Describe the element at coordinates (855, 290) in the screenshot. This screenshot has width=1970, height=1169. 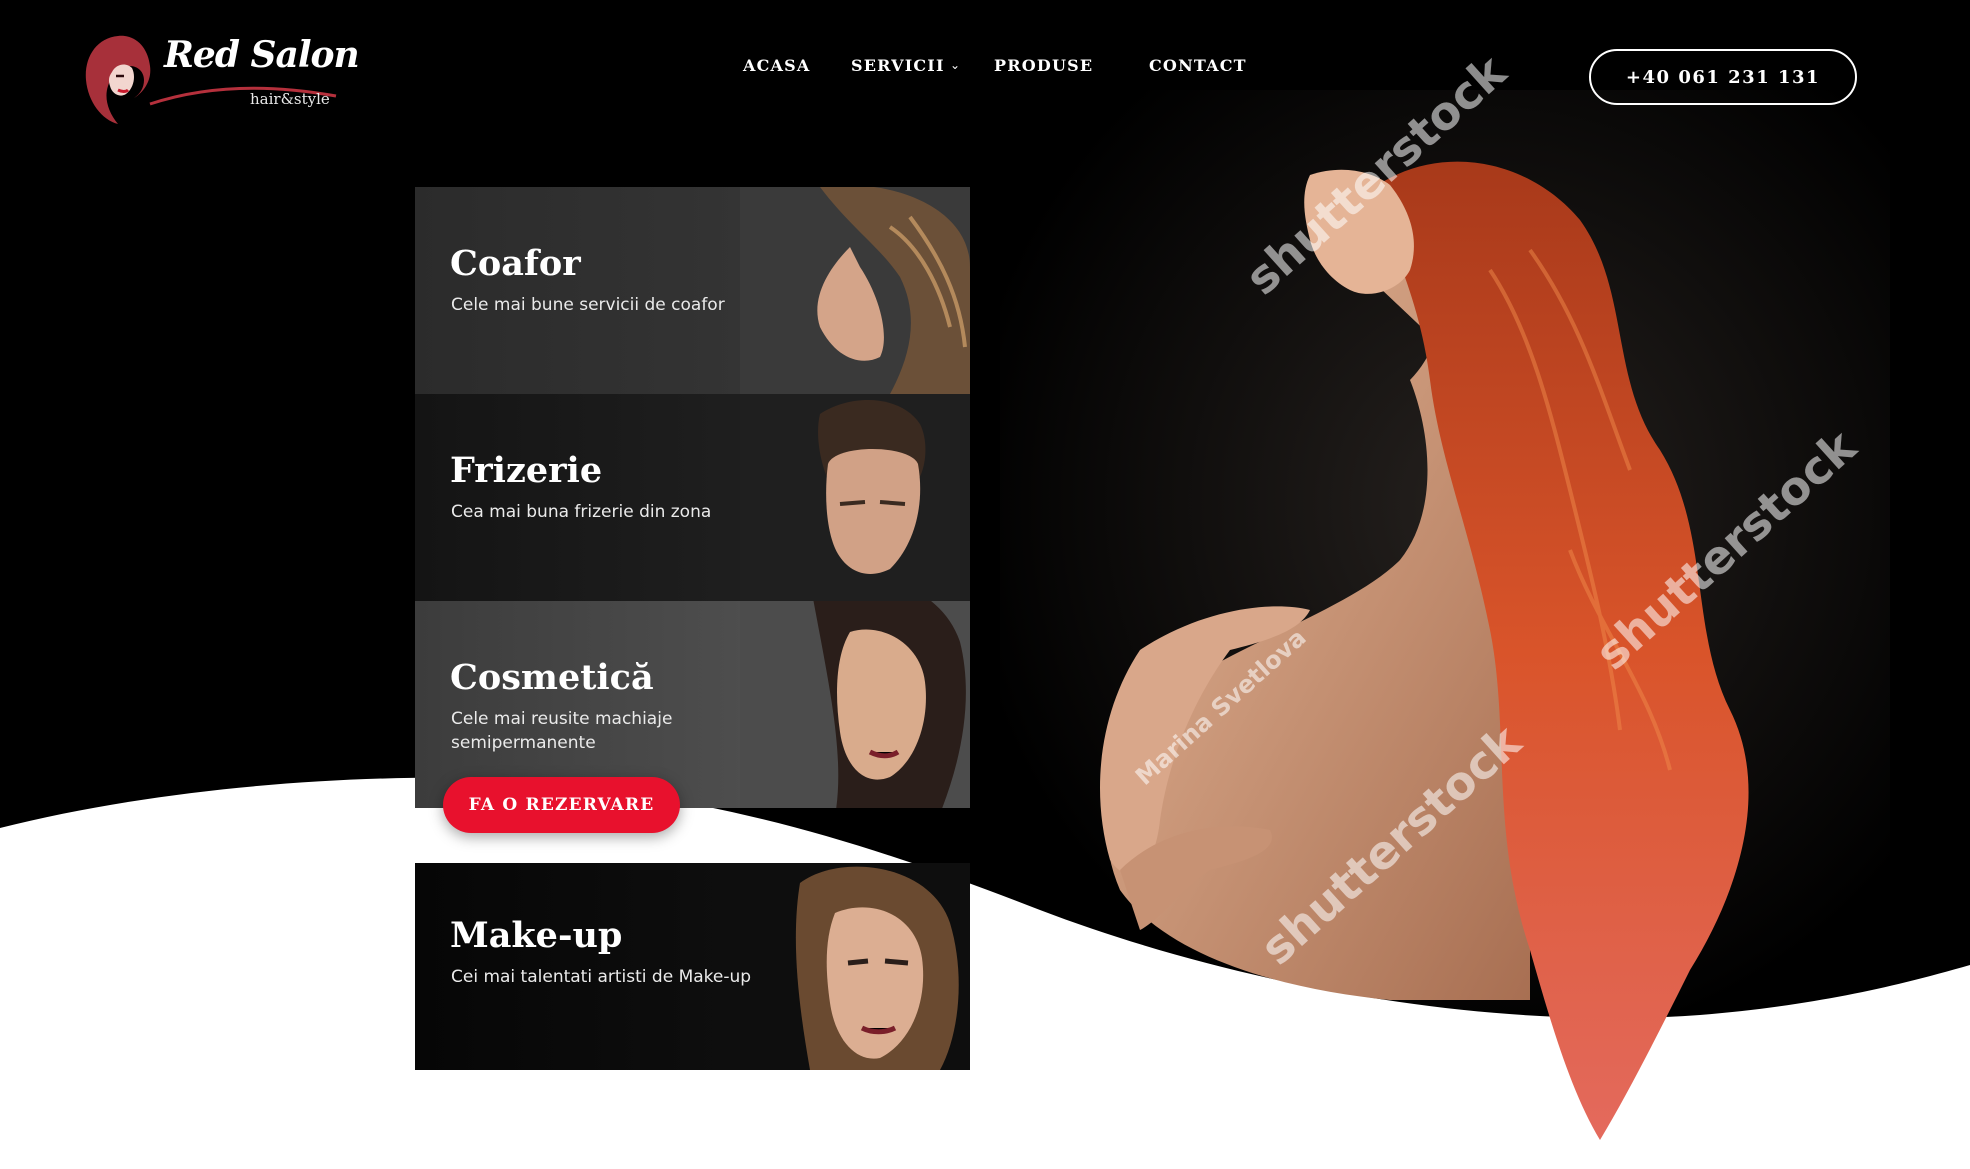
I see `coafor-portrait` at that location.